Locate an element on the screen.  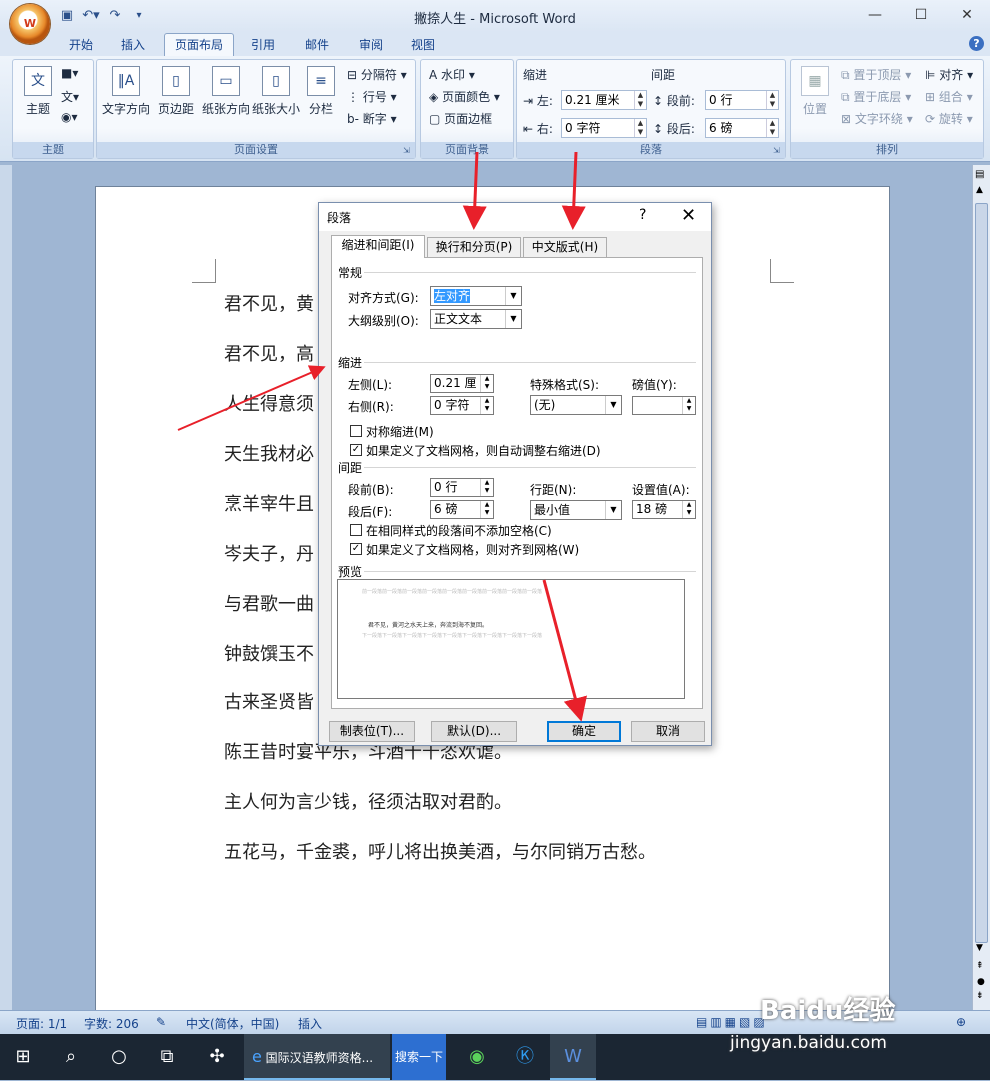
tab-home: 开始 is located at coordinates (81, 45).